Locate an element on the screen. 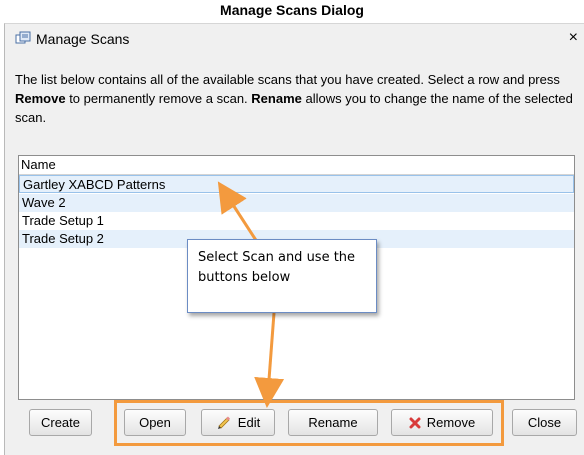 This screenshot has width=584, height=455. annotation-callout: Select Scan and use the buttons below is located at coordinates (282, 276).